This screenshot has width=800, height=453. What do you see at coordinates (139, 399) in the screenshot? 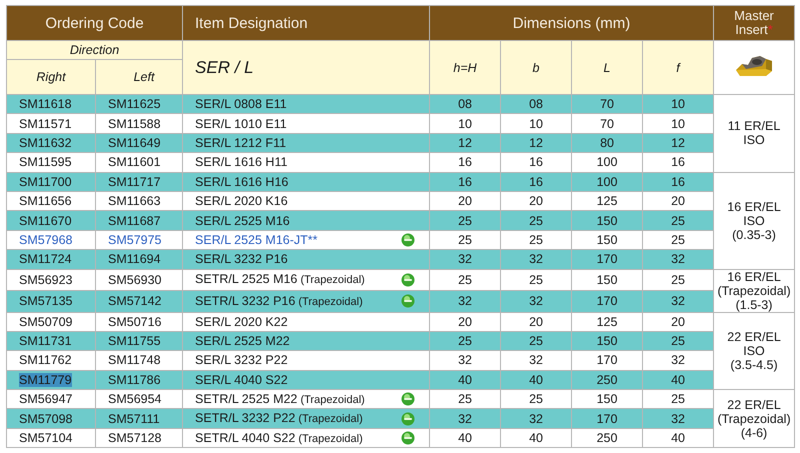
I see `order-code: SM56954` at bounding box center [139, 399].